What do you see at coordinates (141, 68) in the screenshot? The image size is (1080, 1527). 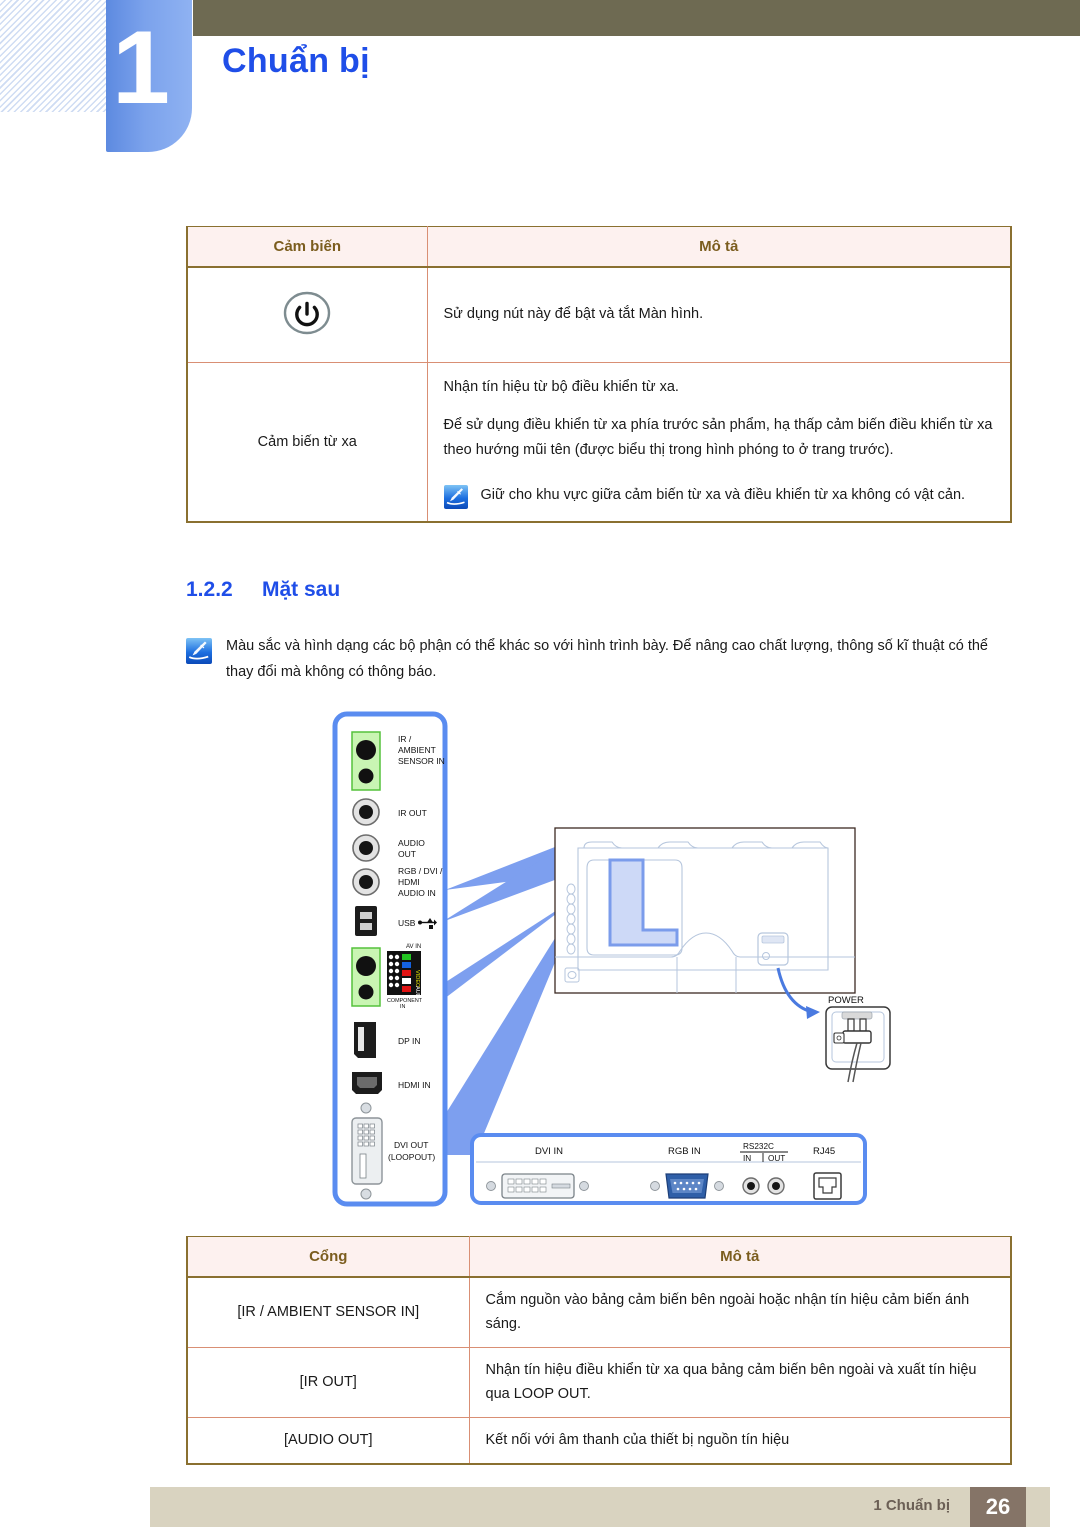 I see `chapter-number: 1` at bounding box center [141, 68].